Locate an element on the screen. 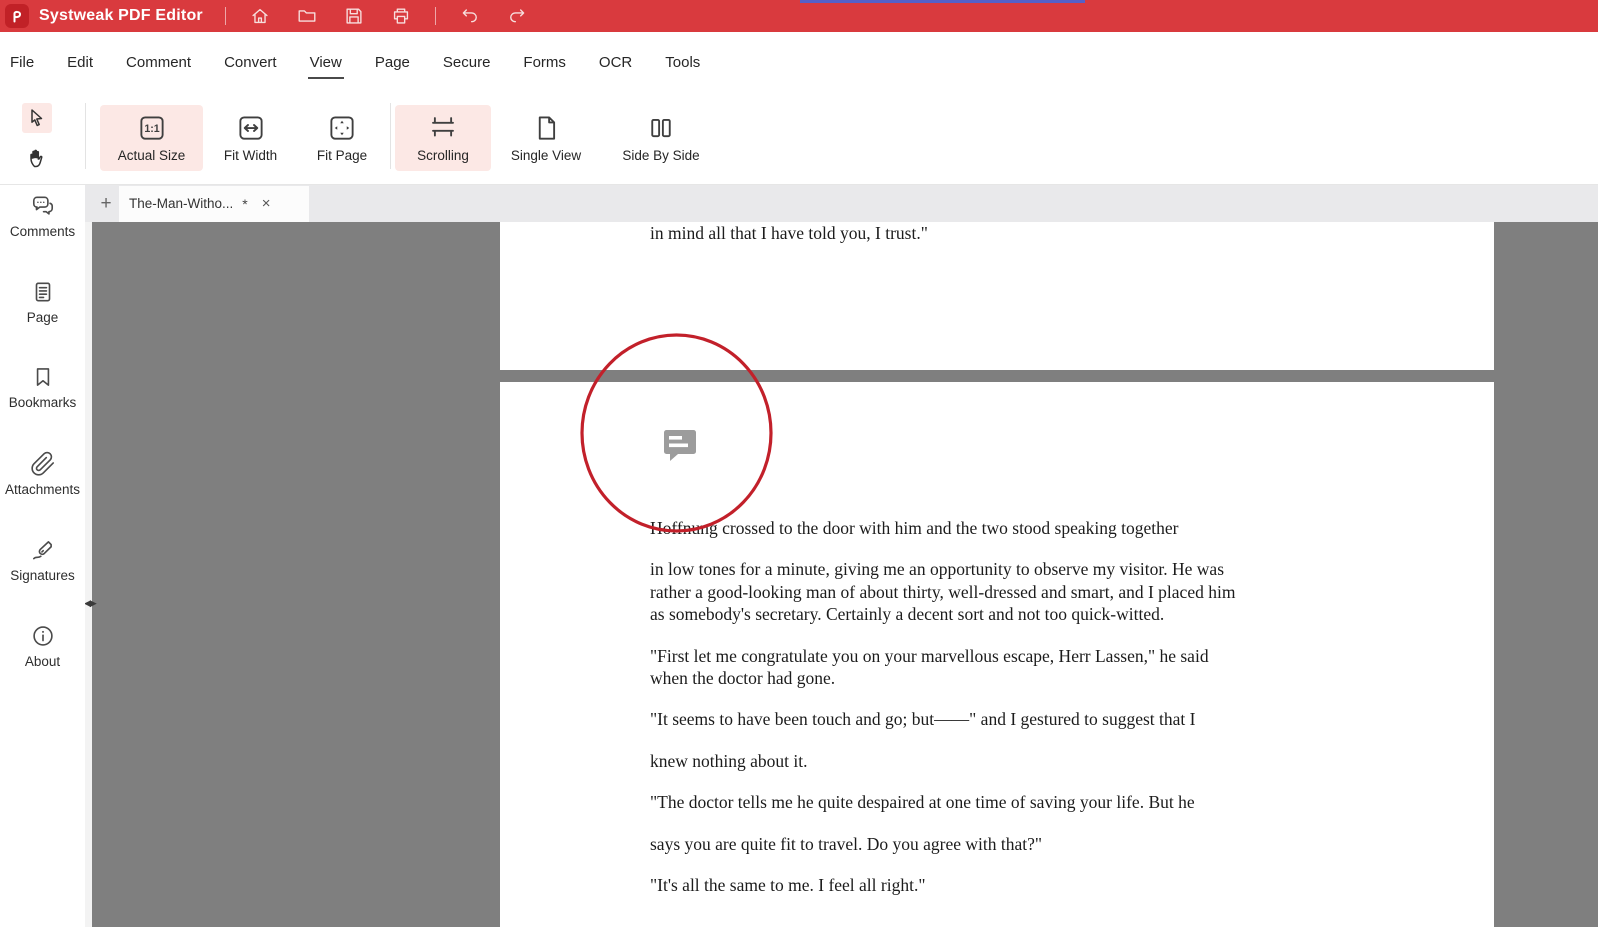 This screenshot has height=927, width=1598. sidebar-item-attachments: Attachments is located at coordinates (42, 474).